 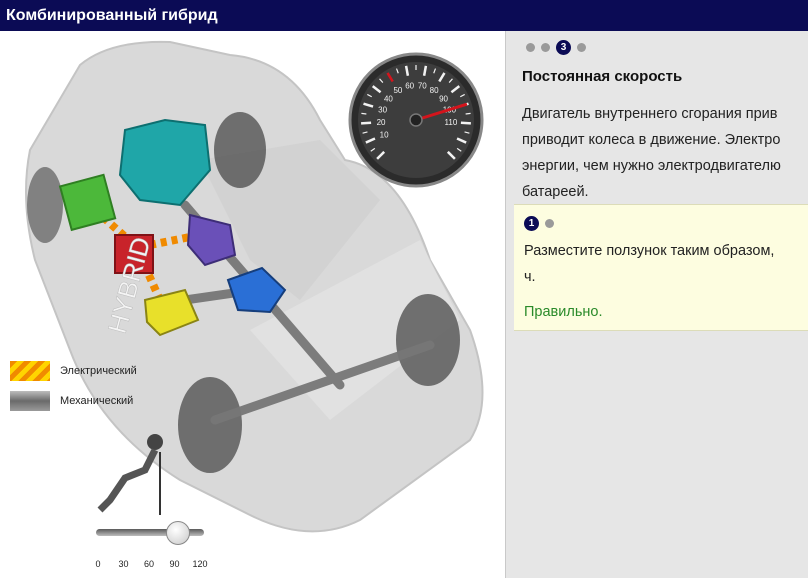 I want to click on section-heading: Постоянная скорость, so click(x=602, y=76).